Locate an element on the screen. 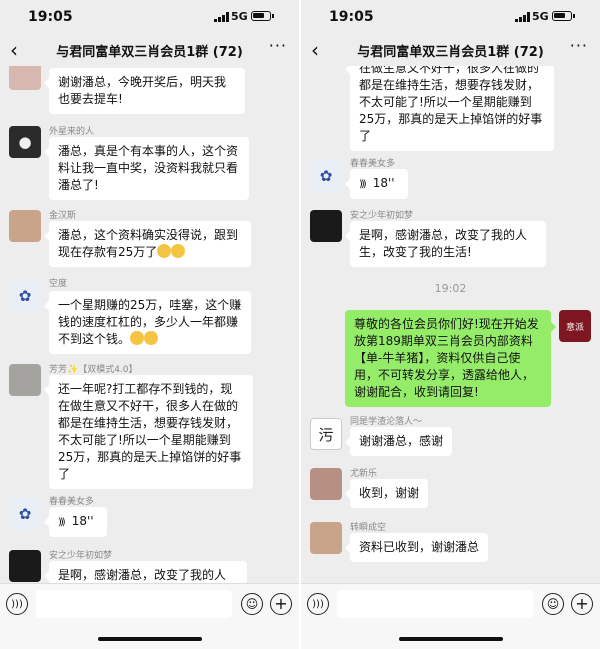  message-bubble: 是啊，感谢潘总，改变了我的人生，改变了我的生活! is located at coordinates (445, 244).